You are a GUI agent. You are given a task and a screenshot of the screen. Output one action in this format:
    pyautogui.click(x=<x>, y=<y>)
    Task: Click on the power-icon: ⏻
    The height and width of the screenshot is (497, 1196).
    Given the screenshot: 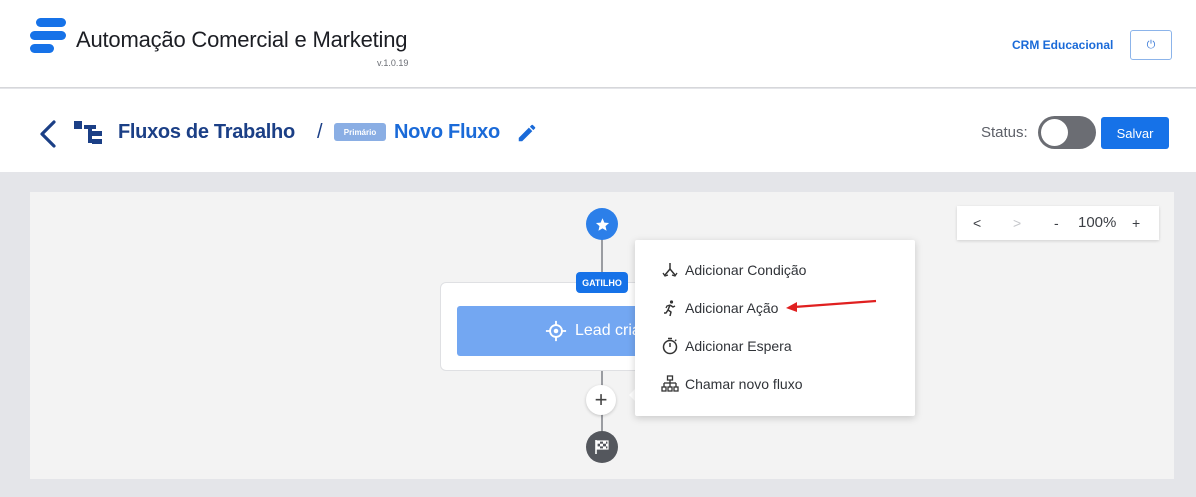 What is the action you would take?
    pyautogui.click(x=1151, y=44)
    